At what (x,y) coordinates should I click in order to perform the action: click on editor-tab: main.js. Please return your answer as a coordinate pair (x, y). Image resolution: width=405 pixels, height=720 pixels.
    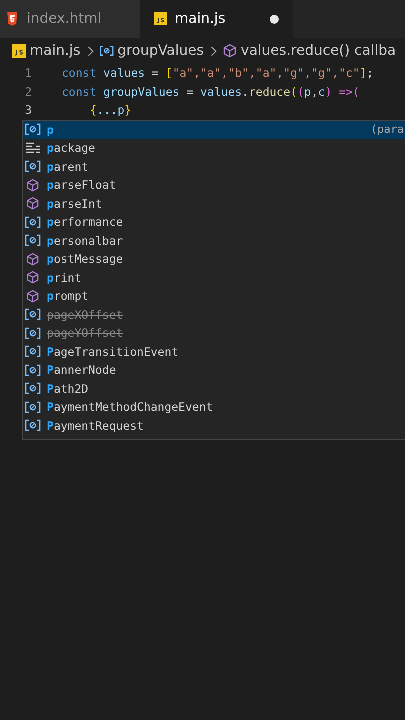
    Looking at the image, I should click on (216, 19).